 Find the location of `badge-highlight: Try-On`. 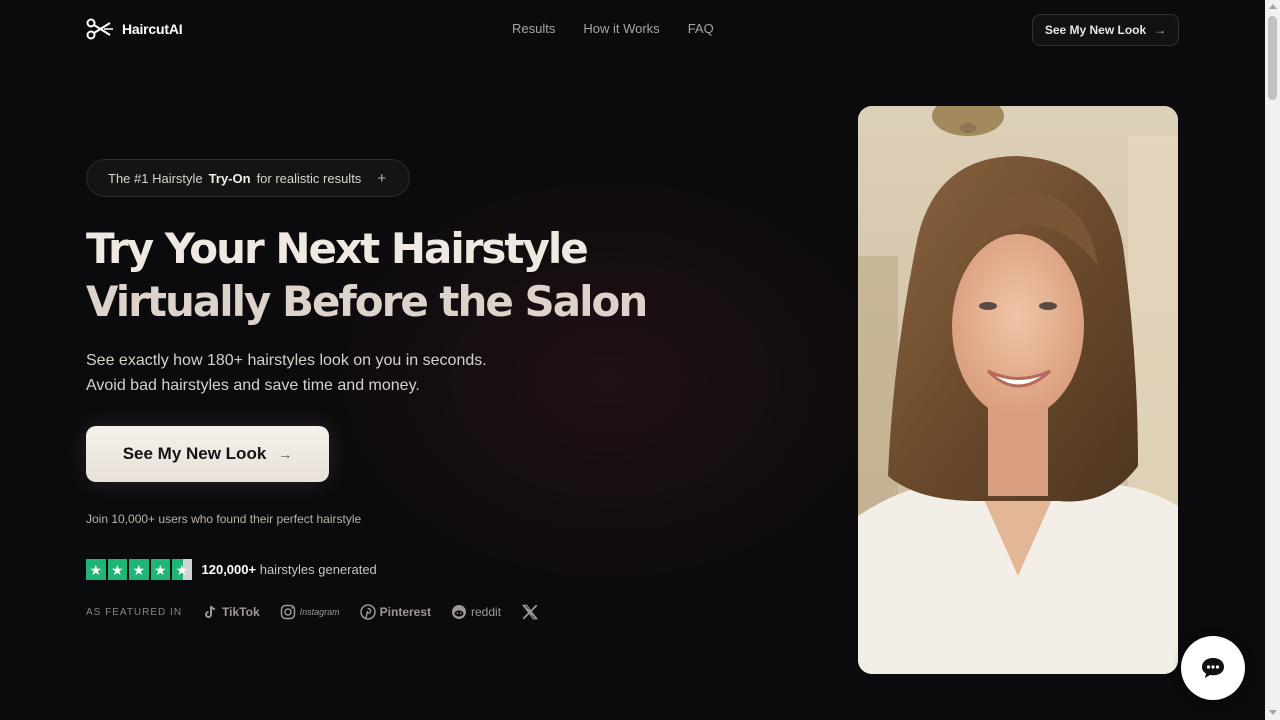

badge-highlight: Try-On is located at coordinates (229, 178).